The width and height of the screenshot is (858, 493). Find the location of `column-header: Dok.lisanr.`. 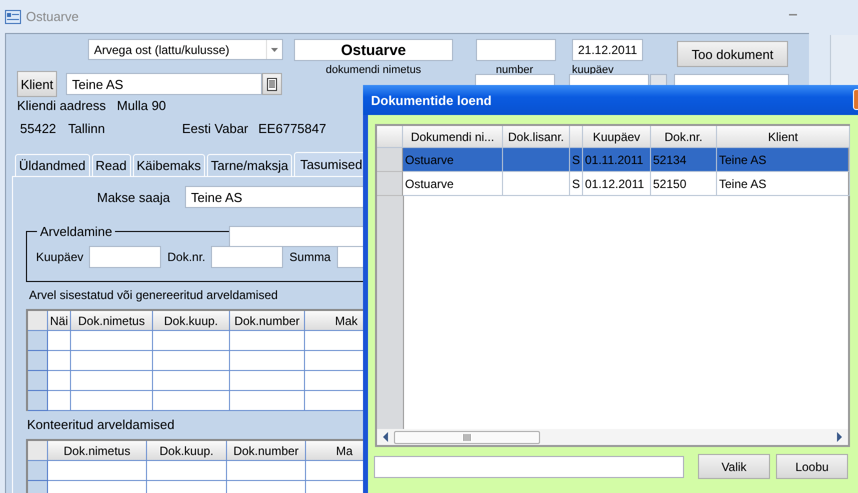

column-header: Dok.lisanr. is located at coordinates (536, 137).